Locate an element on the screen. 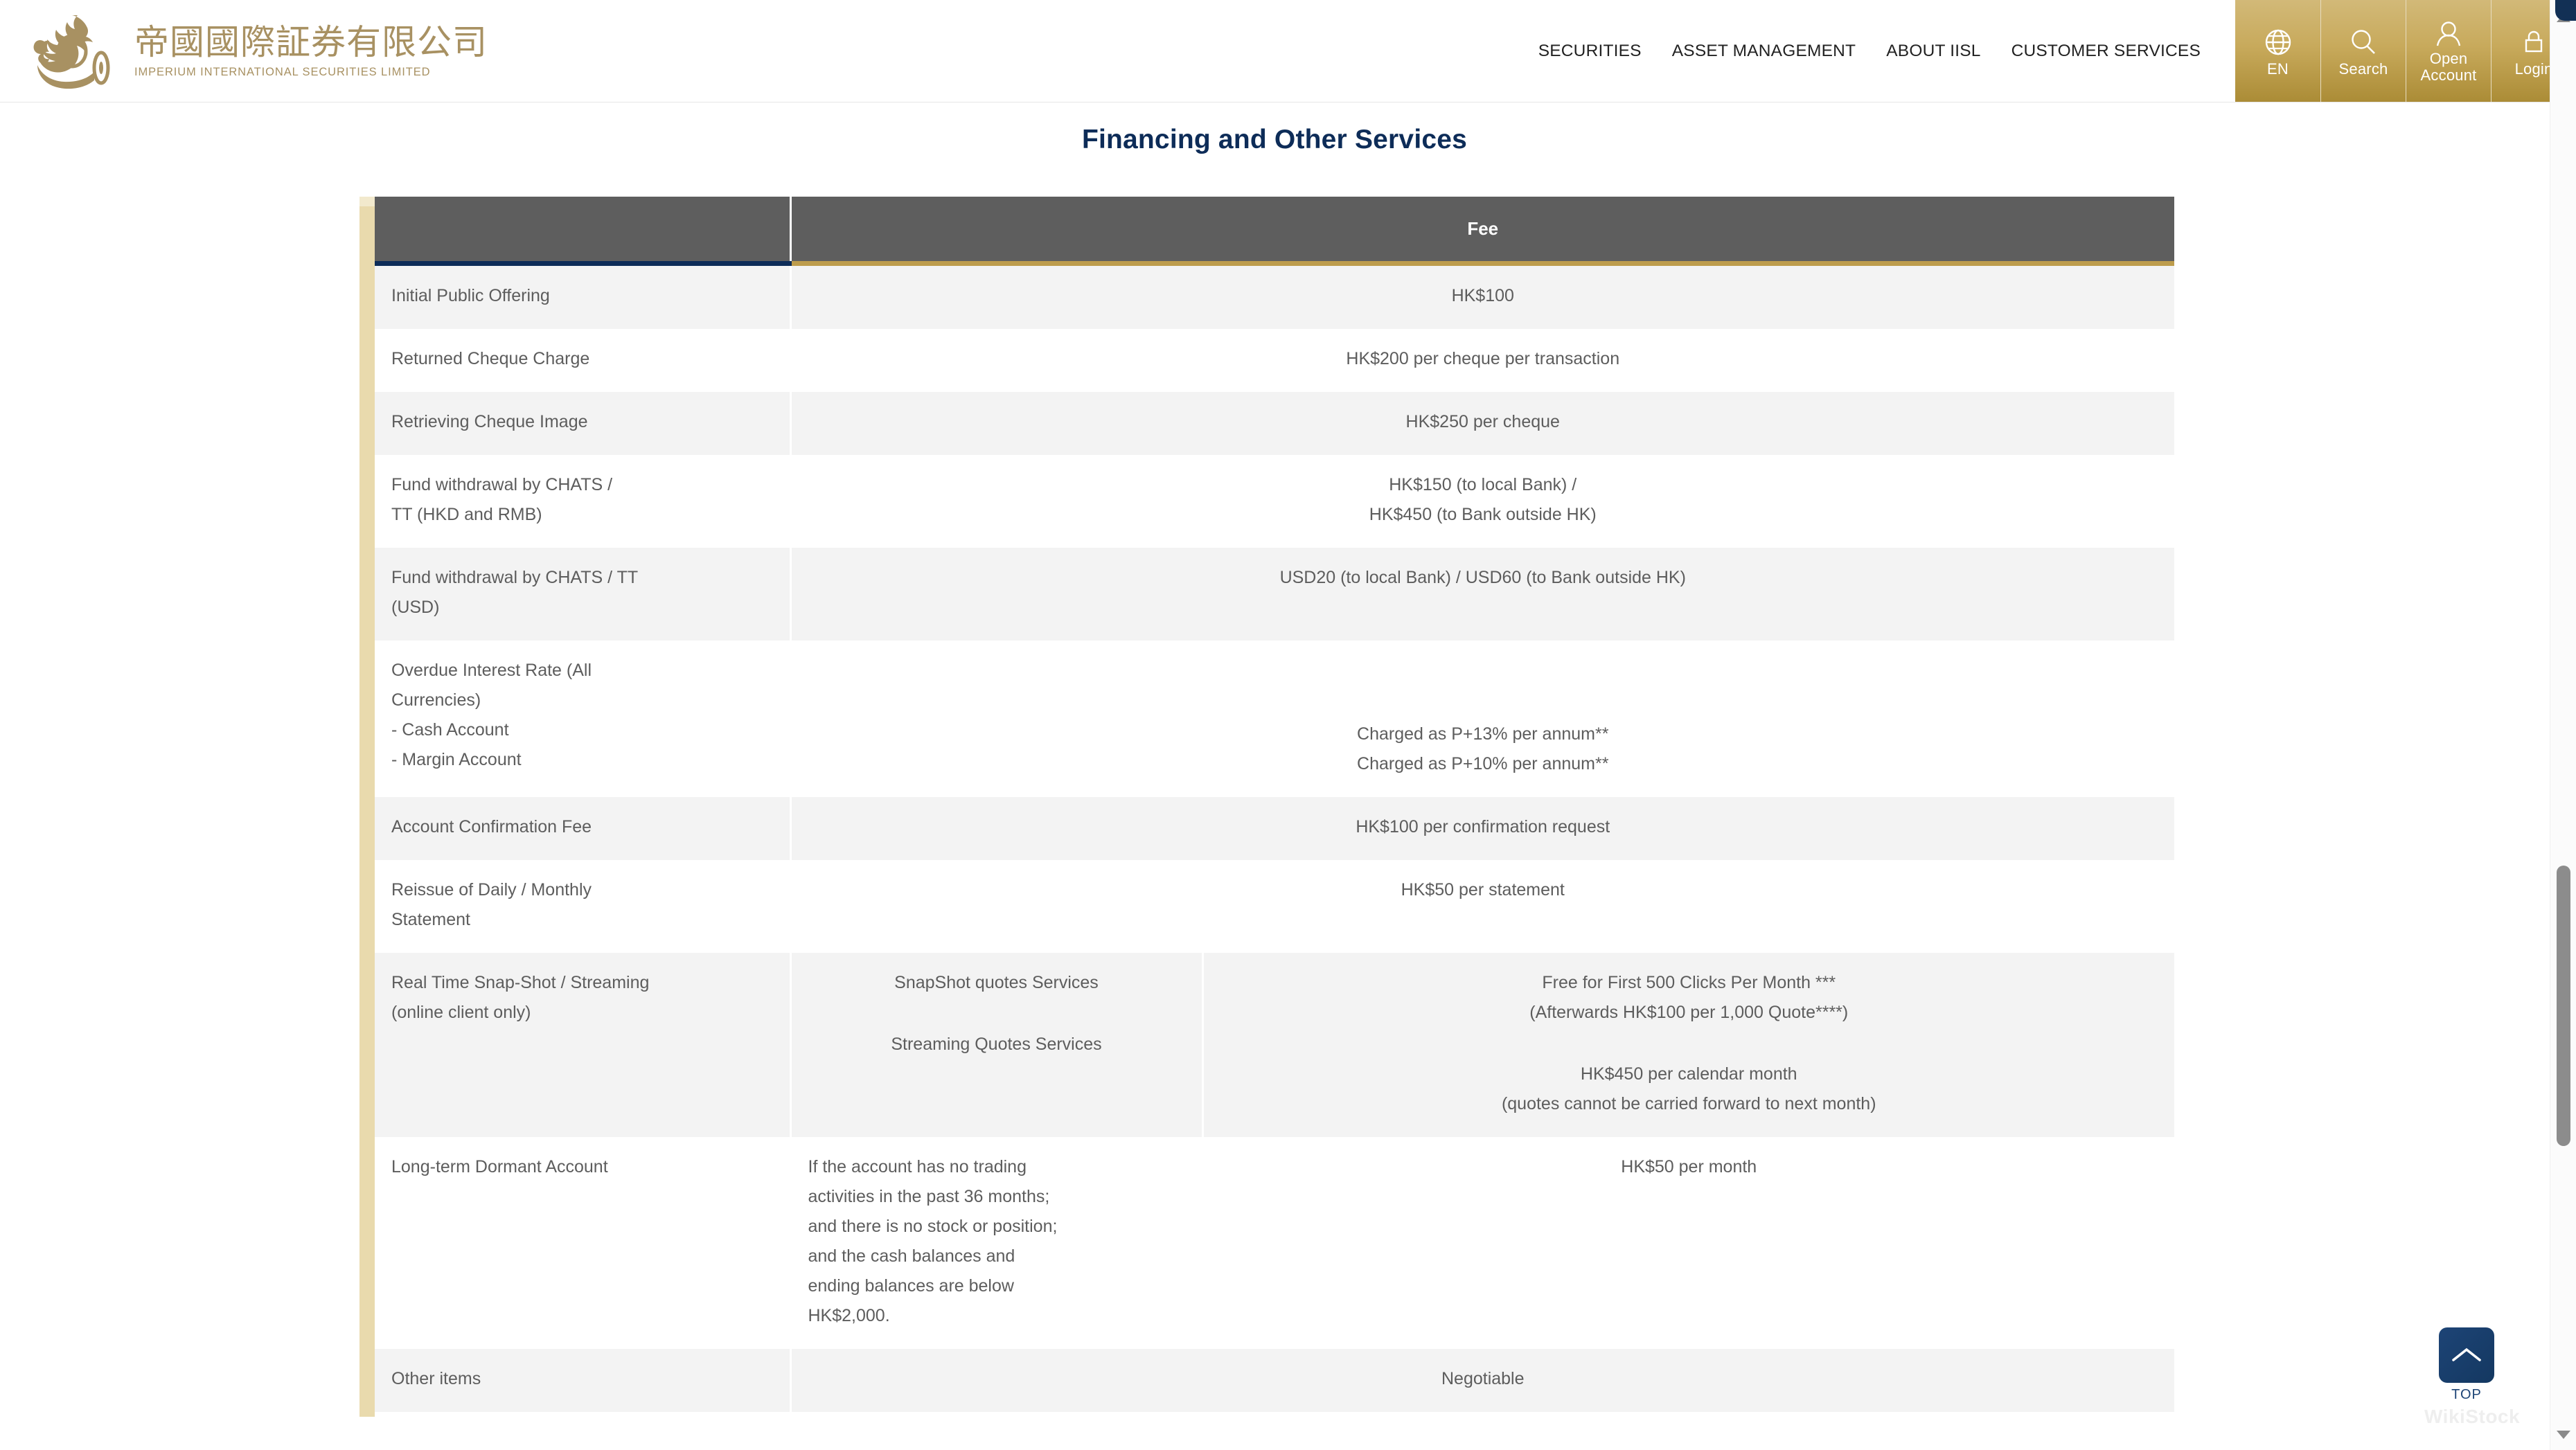 The height and width of the screenshot is (1450, 2576). search-button: Search is located at coordinates (2363, 51).